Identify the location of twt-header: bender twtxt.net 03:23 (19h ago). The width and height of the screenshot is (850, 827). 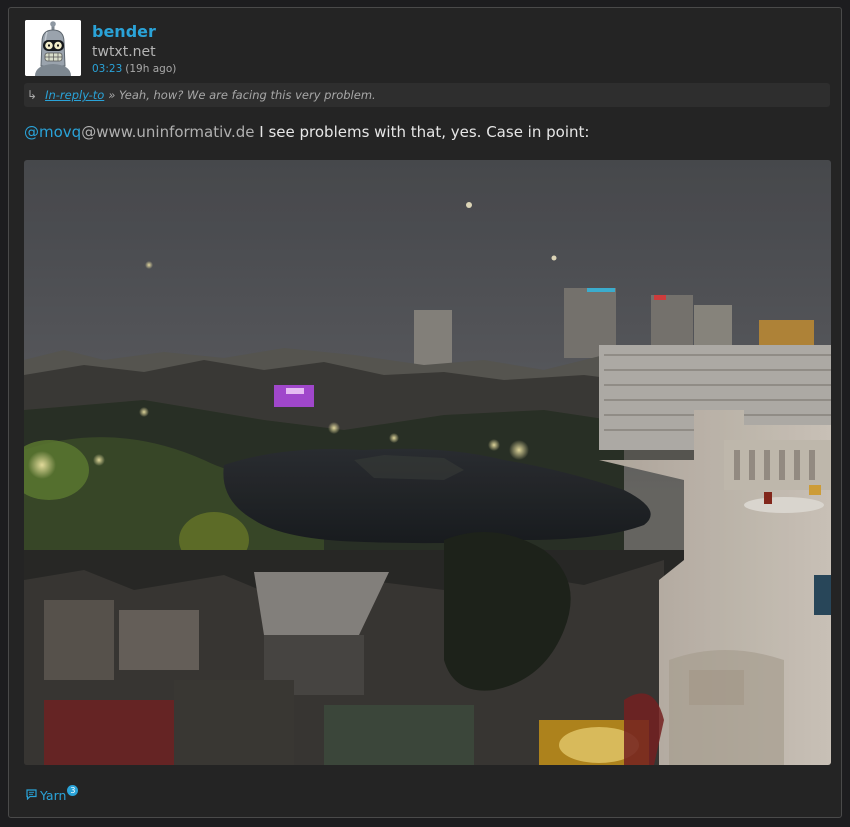
(100, 48).